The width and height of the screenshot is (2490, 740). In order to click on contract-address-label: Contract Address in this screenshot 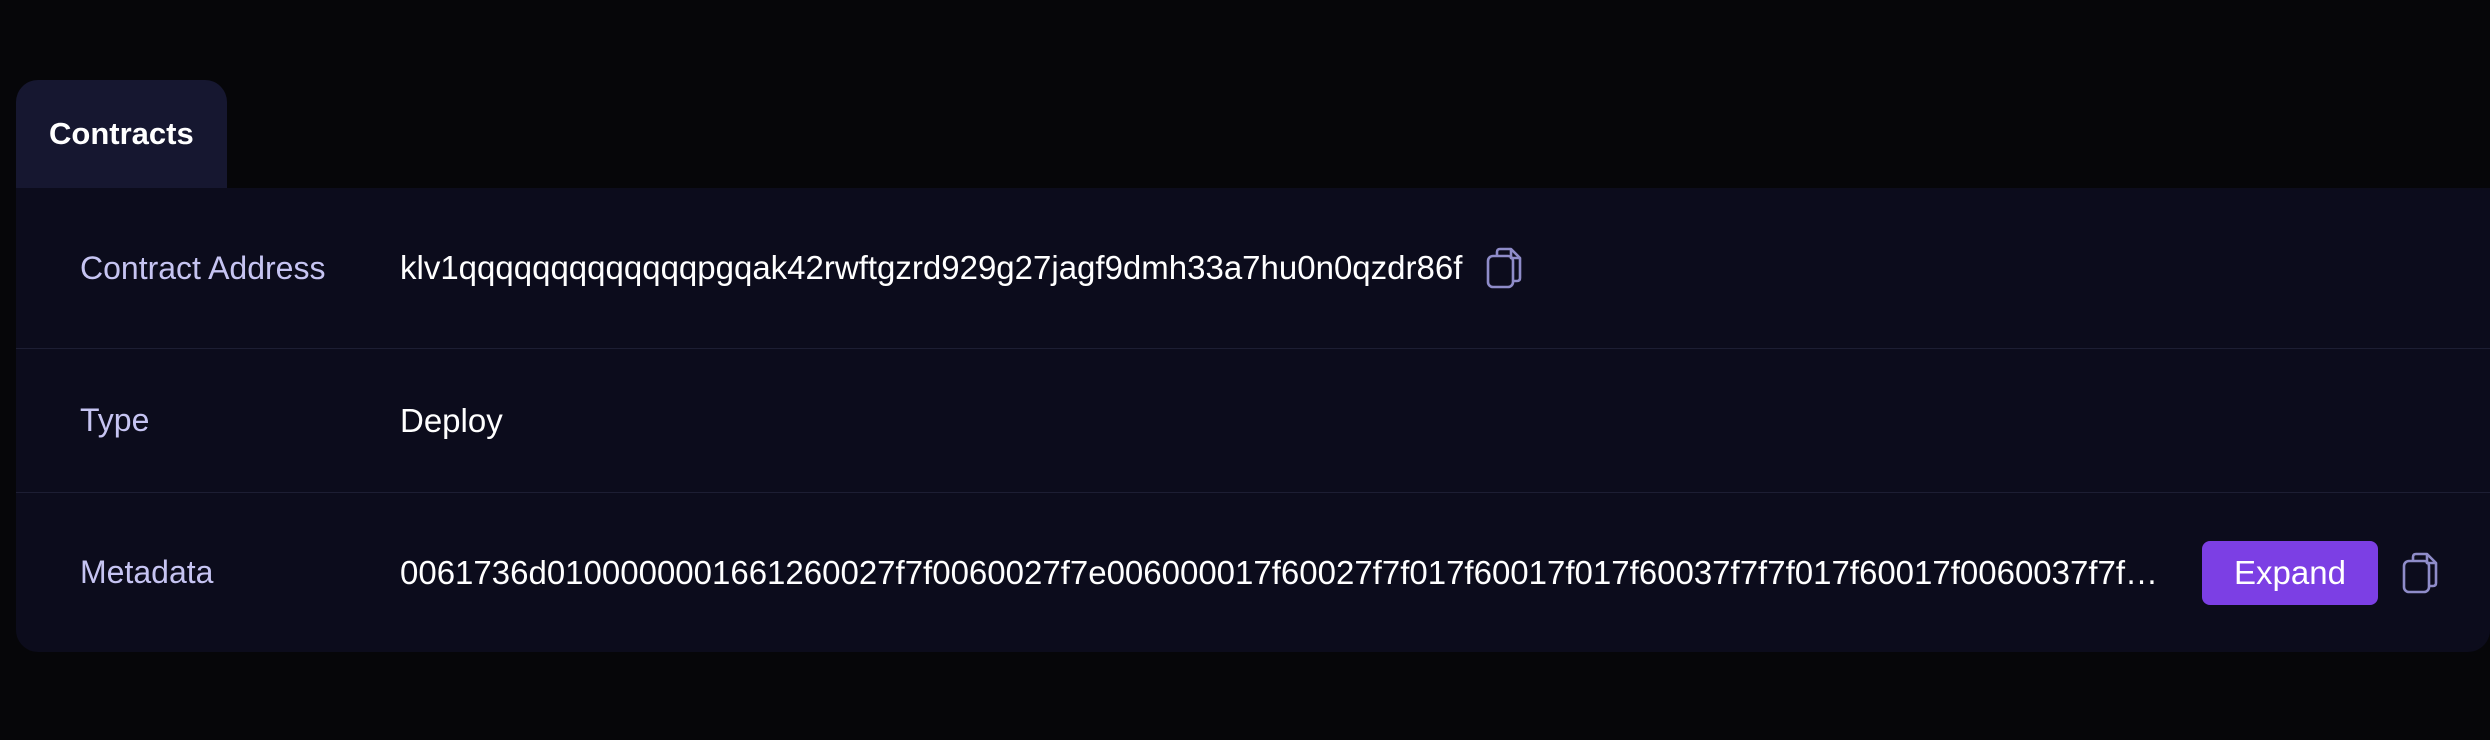, I will do `click(203, 267)`.